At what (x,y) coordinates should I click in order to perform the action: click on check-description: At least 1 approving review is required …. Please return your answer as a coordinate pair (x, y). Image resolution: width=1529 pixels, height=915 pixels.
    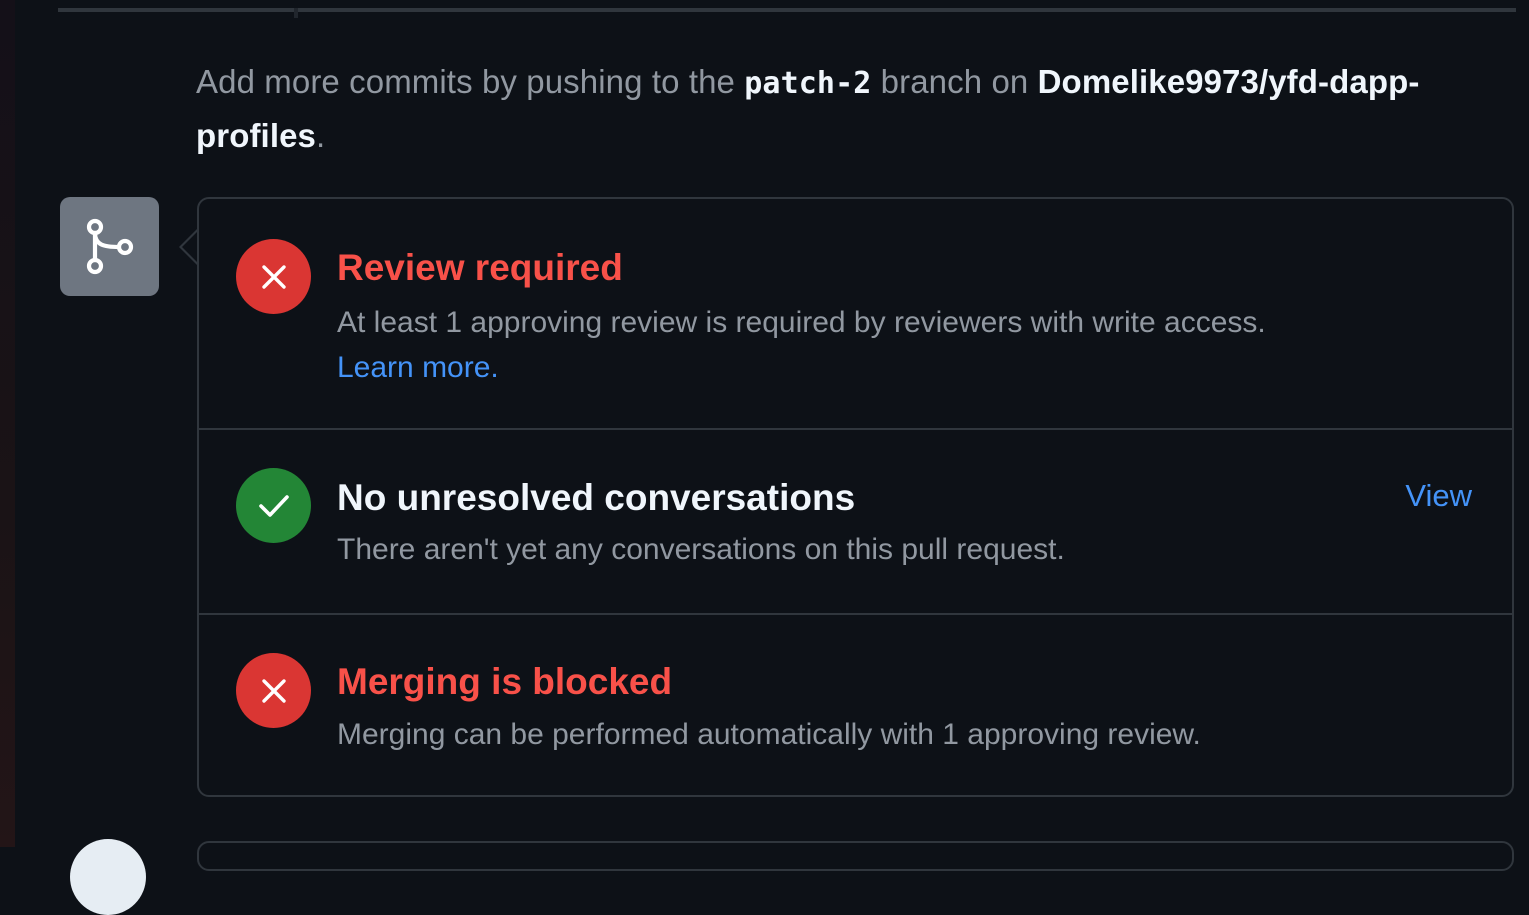
    Looking at the image, I should click on (801, 322).